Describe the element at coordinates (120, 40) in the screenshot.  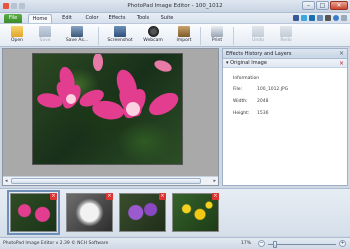
I see `screenshot-label: Screenshot` at that location.